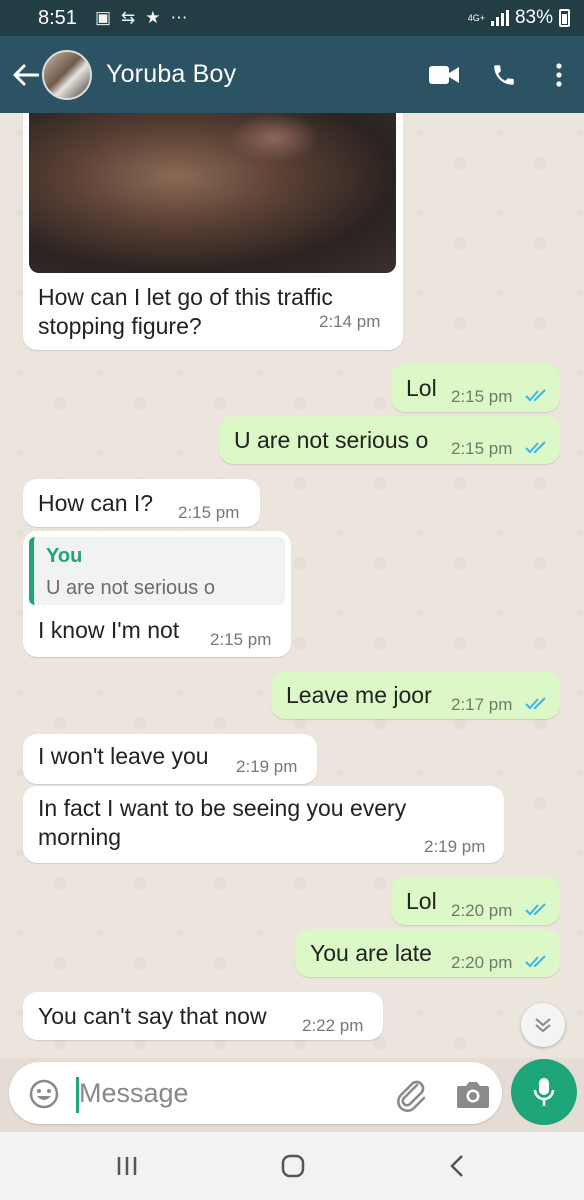 This screenshot has width=584, height=1200. I want to click on message-outgoing: You are late 2:20 pm, so click(427, 953).